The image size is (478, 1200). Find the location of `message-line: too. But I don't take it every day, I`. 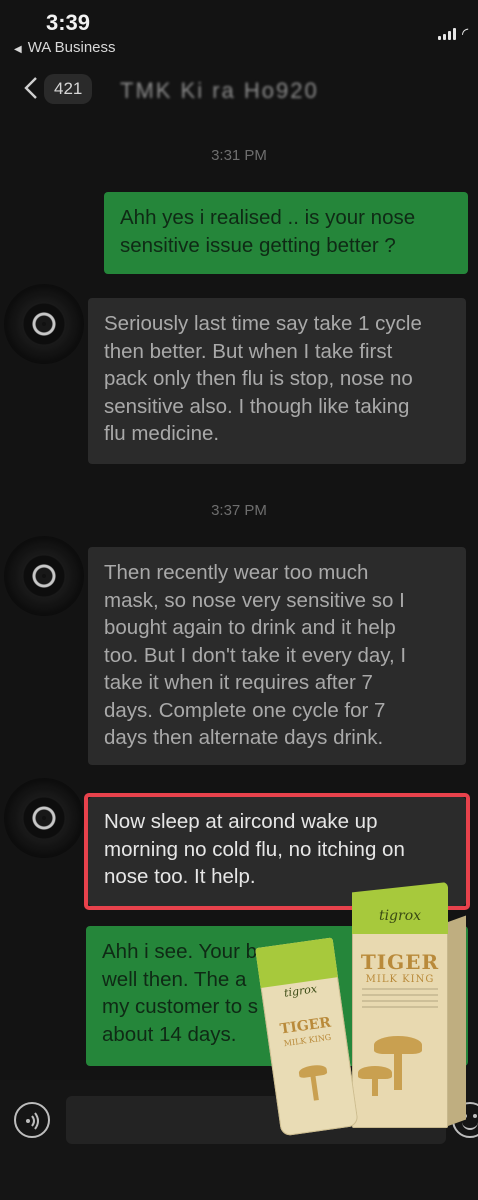

message-line: too. But I don't take it every day, I is located at coordinates (255, 655).